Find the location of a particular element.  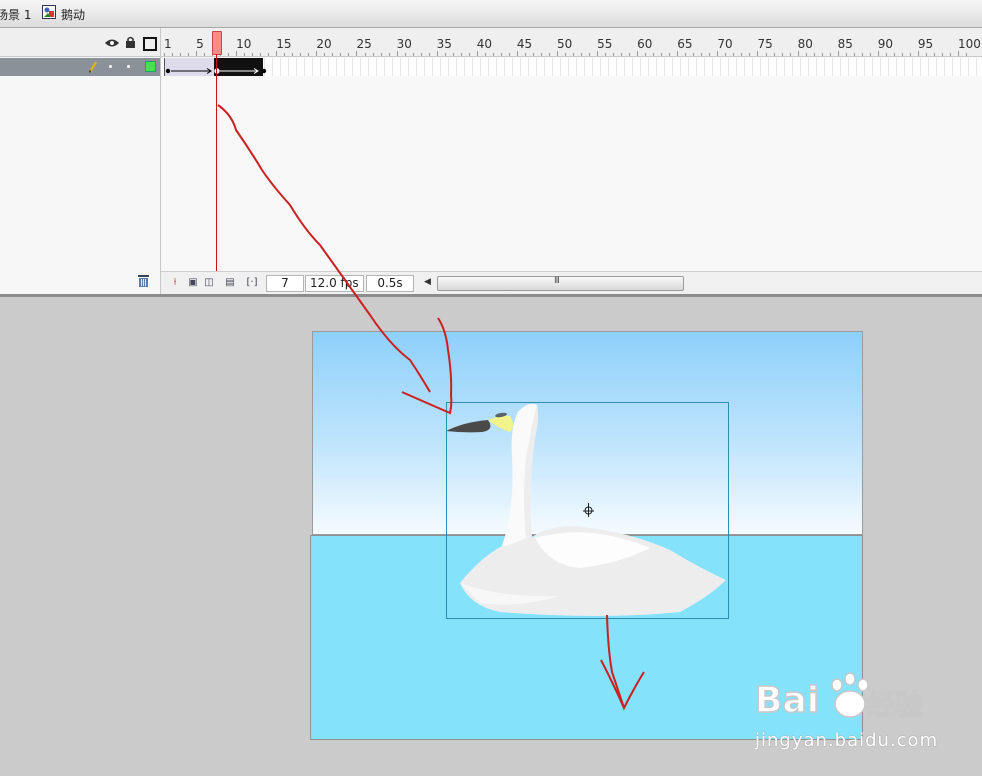

watermark-url: jingyan.baidu.com is located at coordinates (847, 740).